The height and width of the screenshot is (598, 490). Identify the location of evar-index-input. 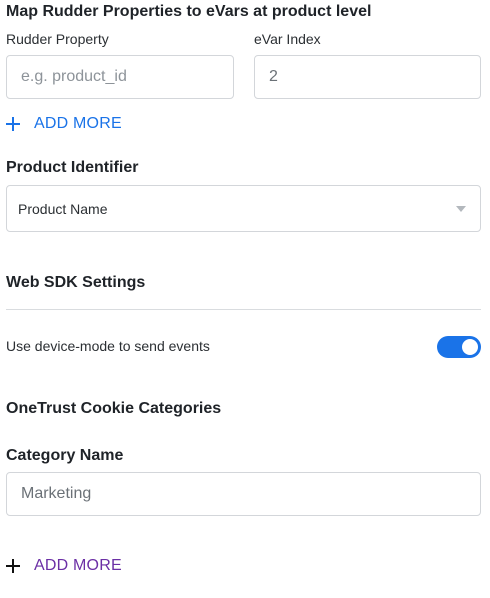
(367, 77).